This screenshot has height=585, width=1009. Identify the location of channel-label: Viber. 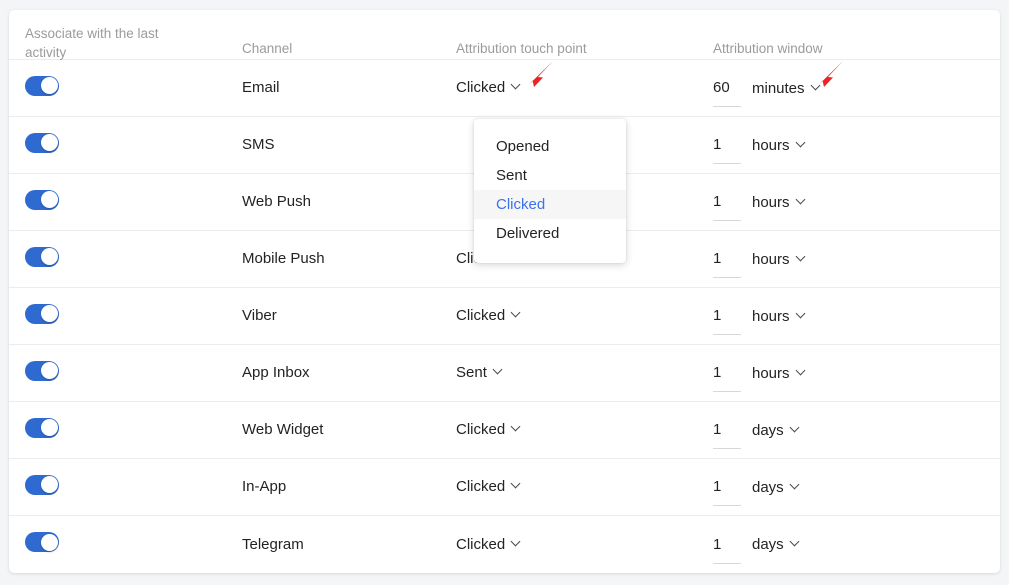
(259, 315).